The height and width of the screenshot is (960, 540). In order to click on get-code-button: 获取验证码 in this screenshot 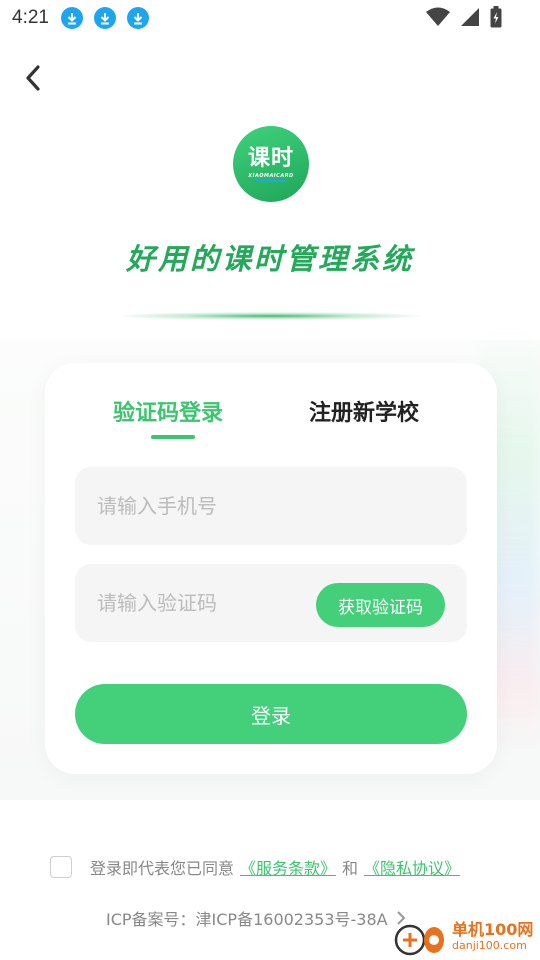, I will do `click(380, 605)`.